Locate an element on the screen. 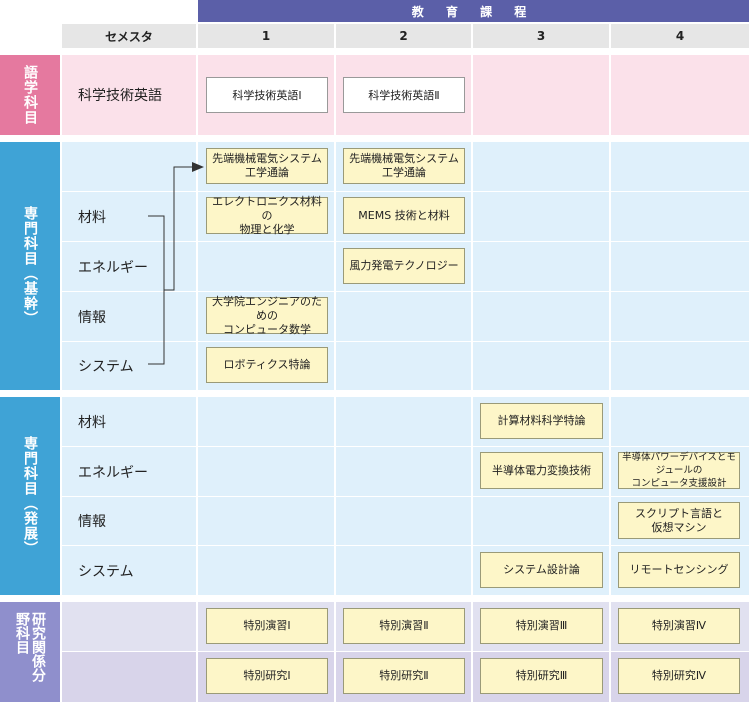  research-band-label: 研究関係分野科目 is located at coordinates (30, 647).